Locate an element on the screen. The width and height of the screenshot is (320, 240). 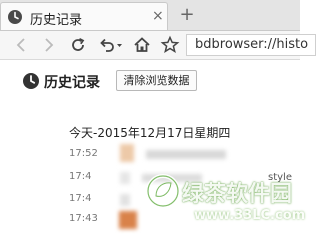
home-icon is located at coordinates (142, 45).